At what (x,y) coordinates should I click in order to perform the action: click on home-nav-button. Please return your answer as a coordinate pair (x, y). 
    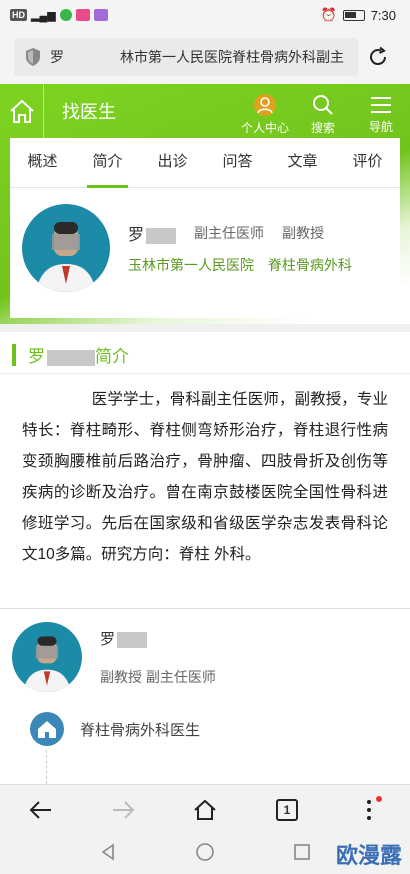
    Looking at the image, I should click on (205, 810).